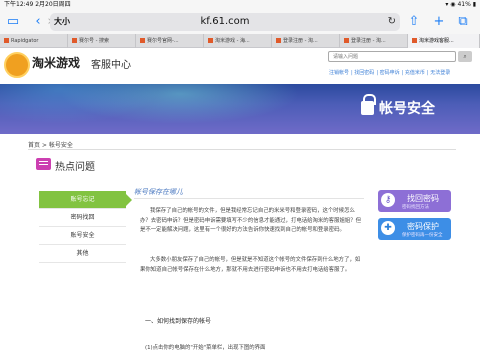 The height and width of the screenshot is (360, 480). What do you see at coordinates (368, 104) in the screenshot?
I see `lock-icon` at bounding box center [368, 104].